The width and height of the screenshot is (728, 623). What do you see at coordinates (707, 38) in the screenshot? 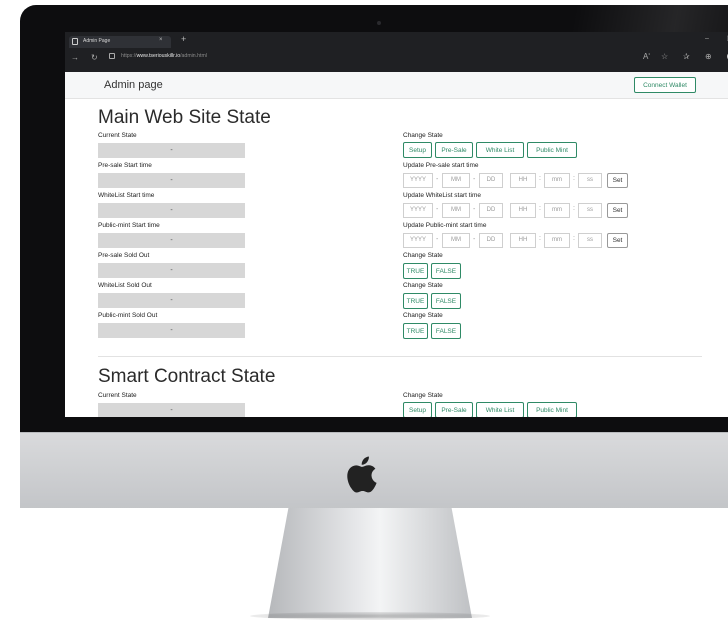
I see `minimize-icon: –` at bounding box center [707, 38].